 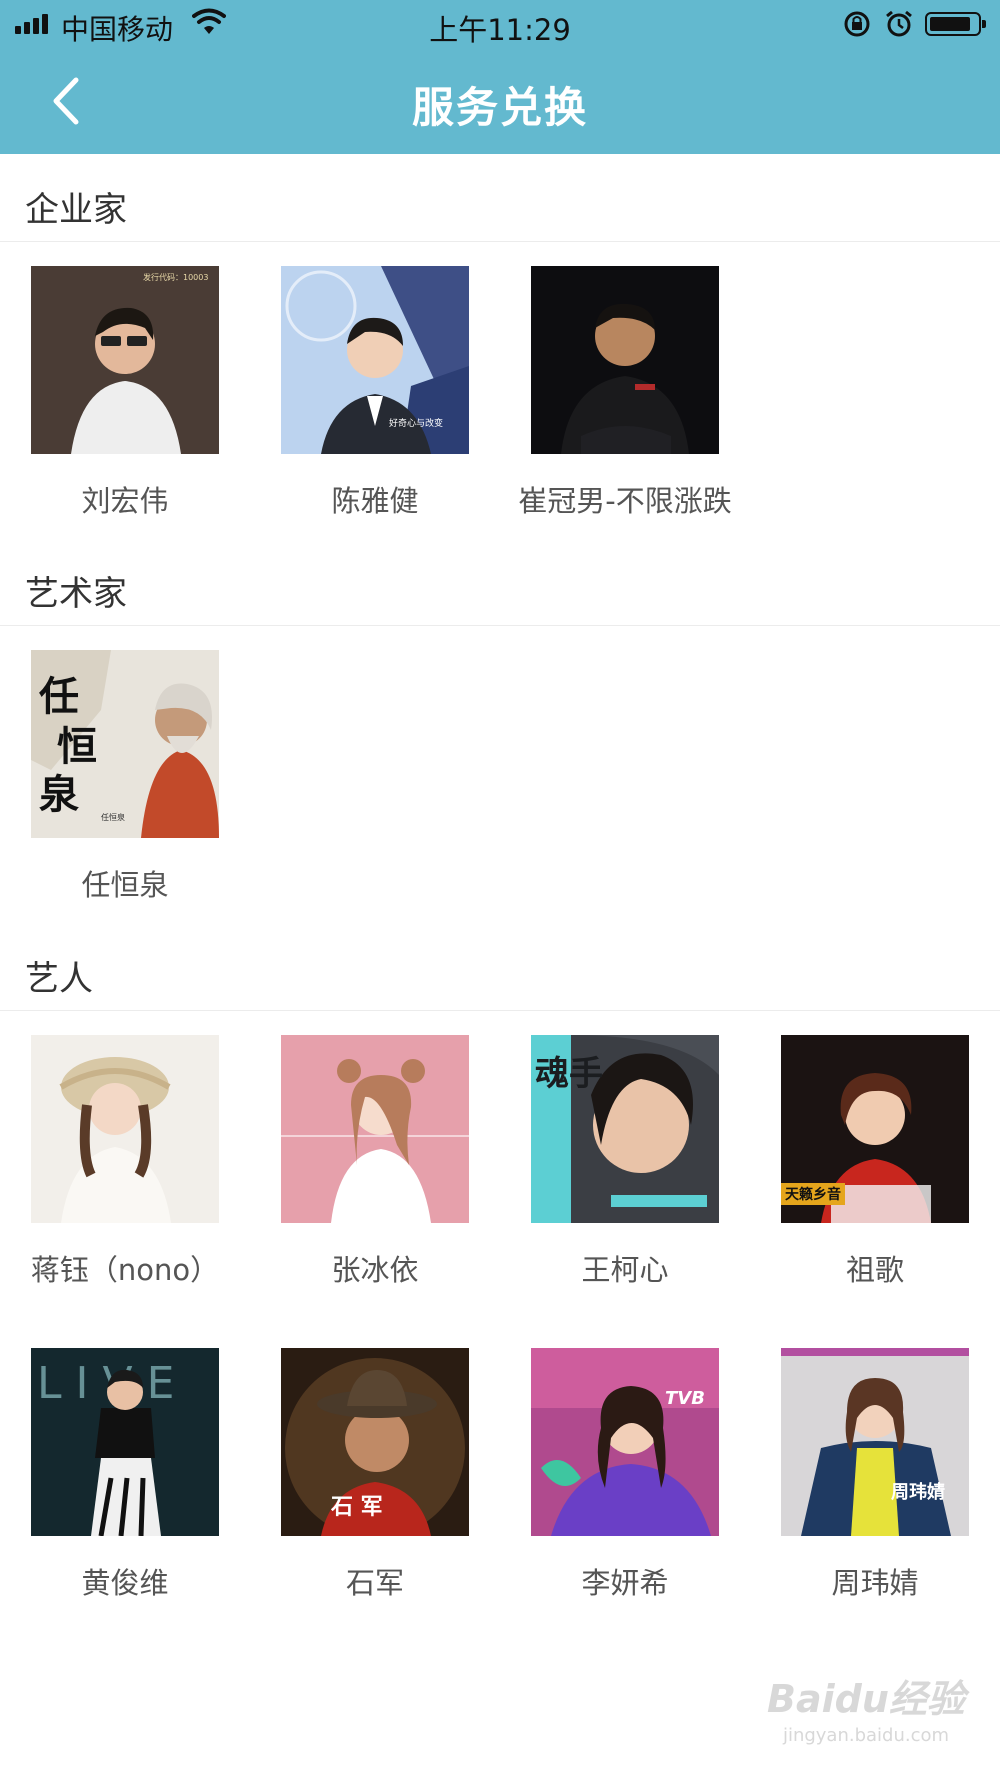 I want to click on avatar-image: 发行代码：10003, so click(x=125, y=360).